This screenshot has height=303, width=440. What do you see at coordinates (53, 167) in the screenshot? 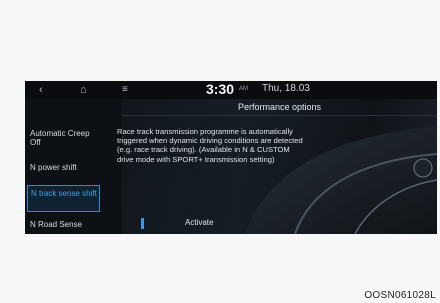
I see `sidebar-item-label: N power shift` at bounding box center [53, 167].